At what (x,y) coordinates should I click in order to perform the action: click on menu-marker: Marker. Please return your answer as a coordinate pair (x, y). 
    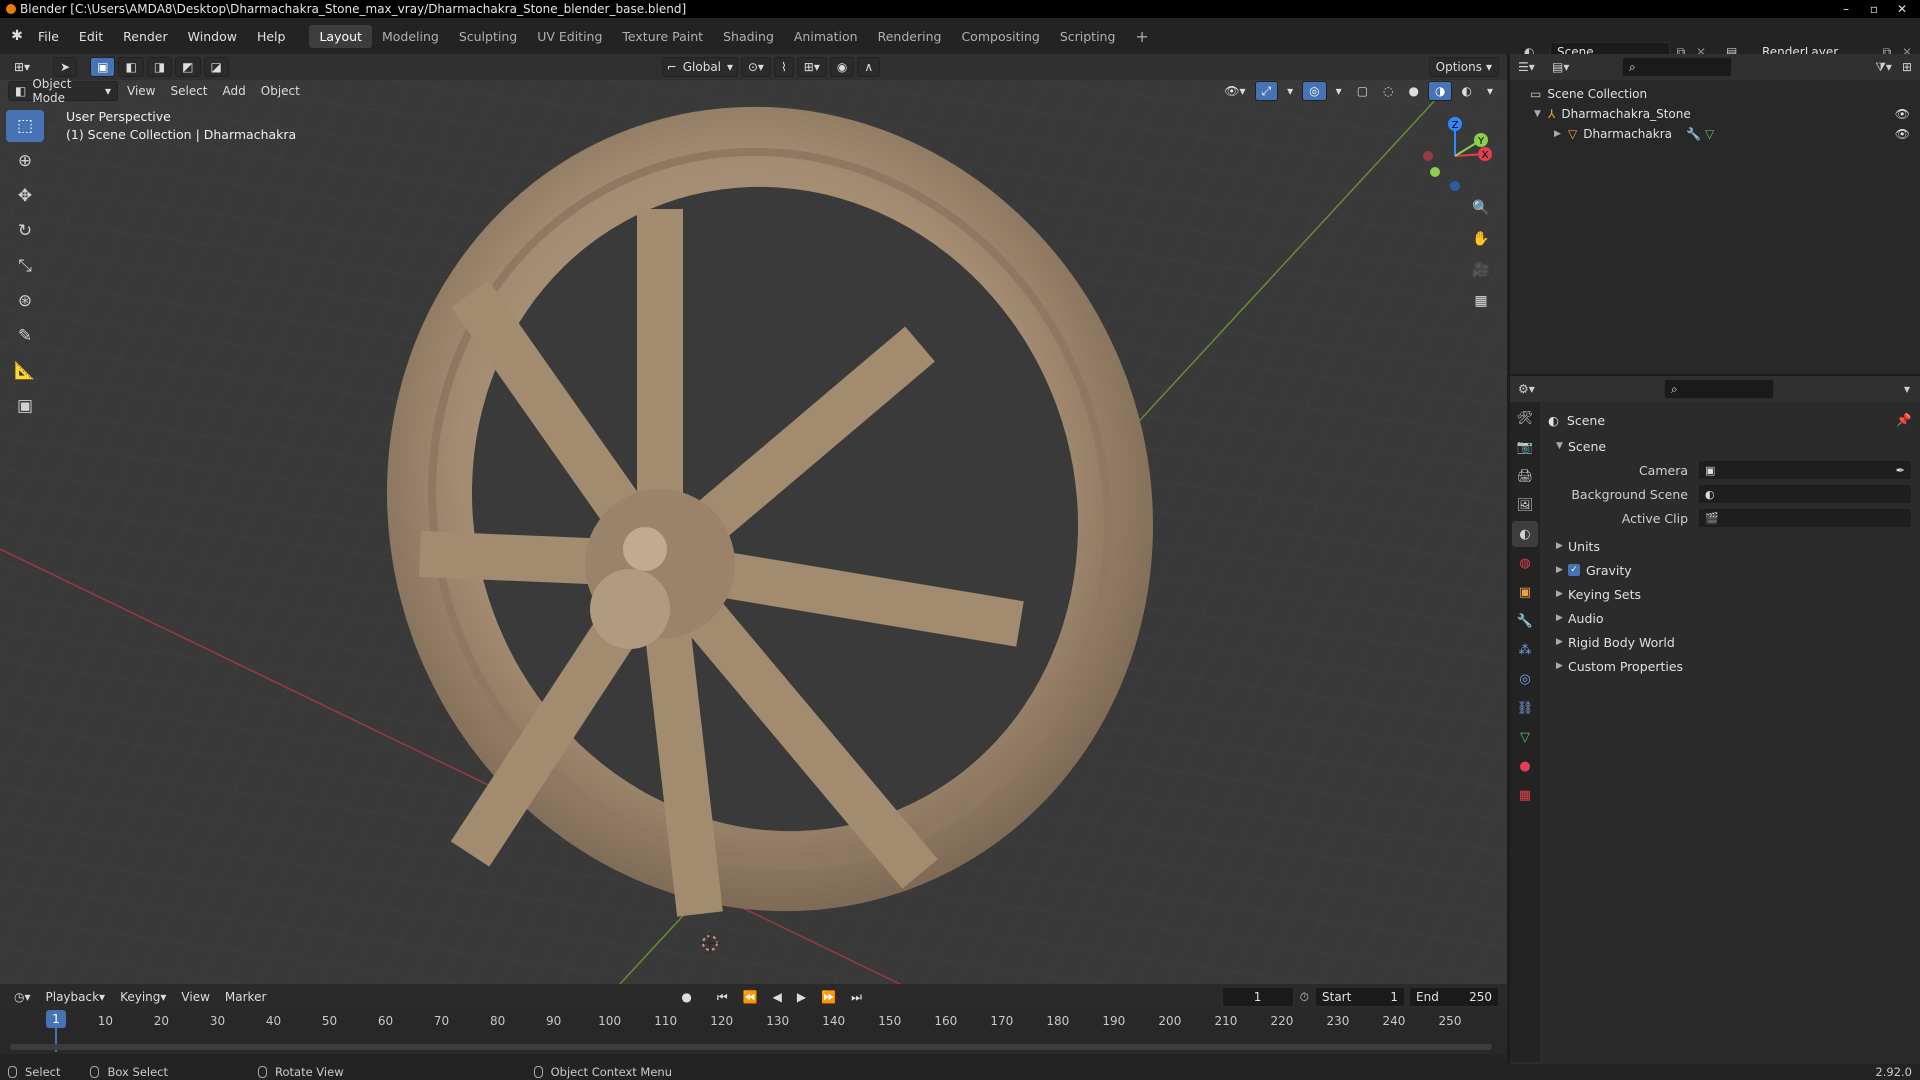
    Looking at the image, I should click on (245, 997).